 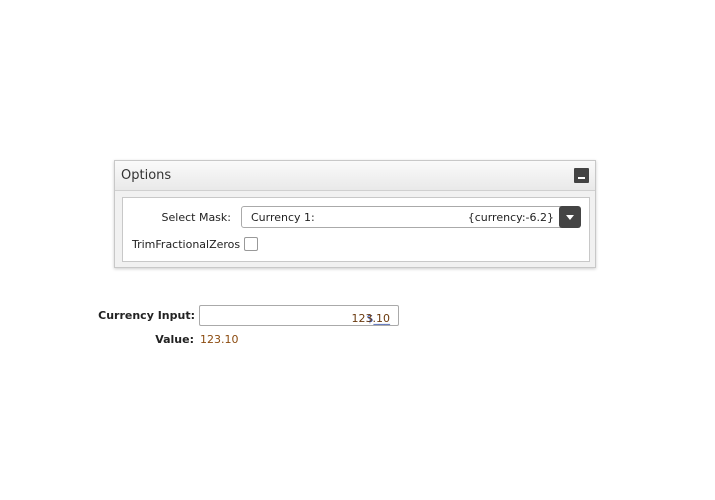 What do you see at coordinates (186, 244) in the screenshot?
I see `trim-label: TrimFractionalZeros` at bounding box center [186, 244].